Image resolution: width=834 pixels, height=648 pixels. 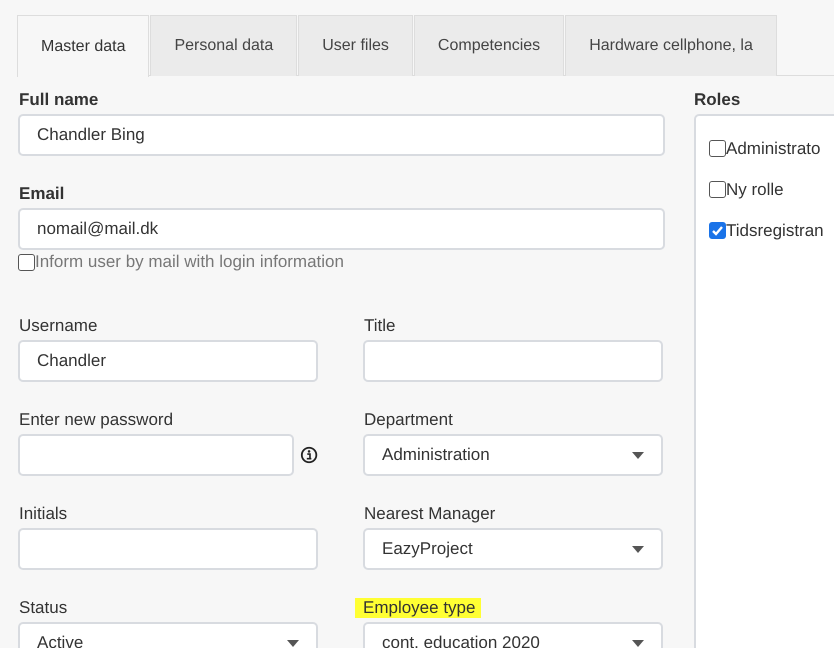 I want to click on field-label: Enter new password, so click(x=96, y=420).